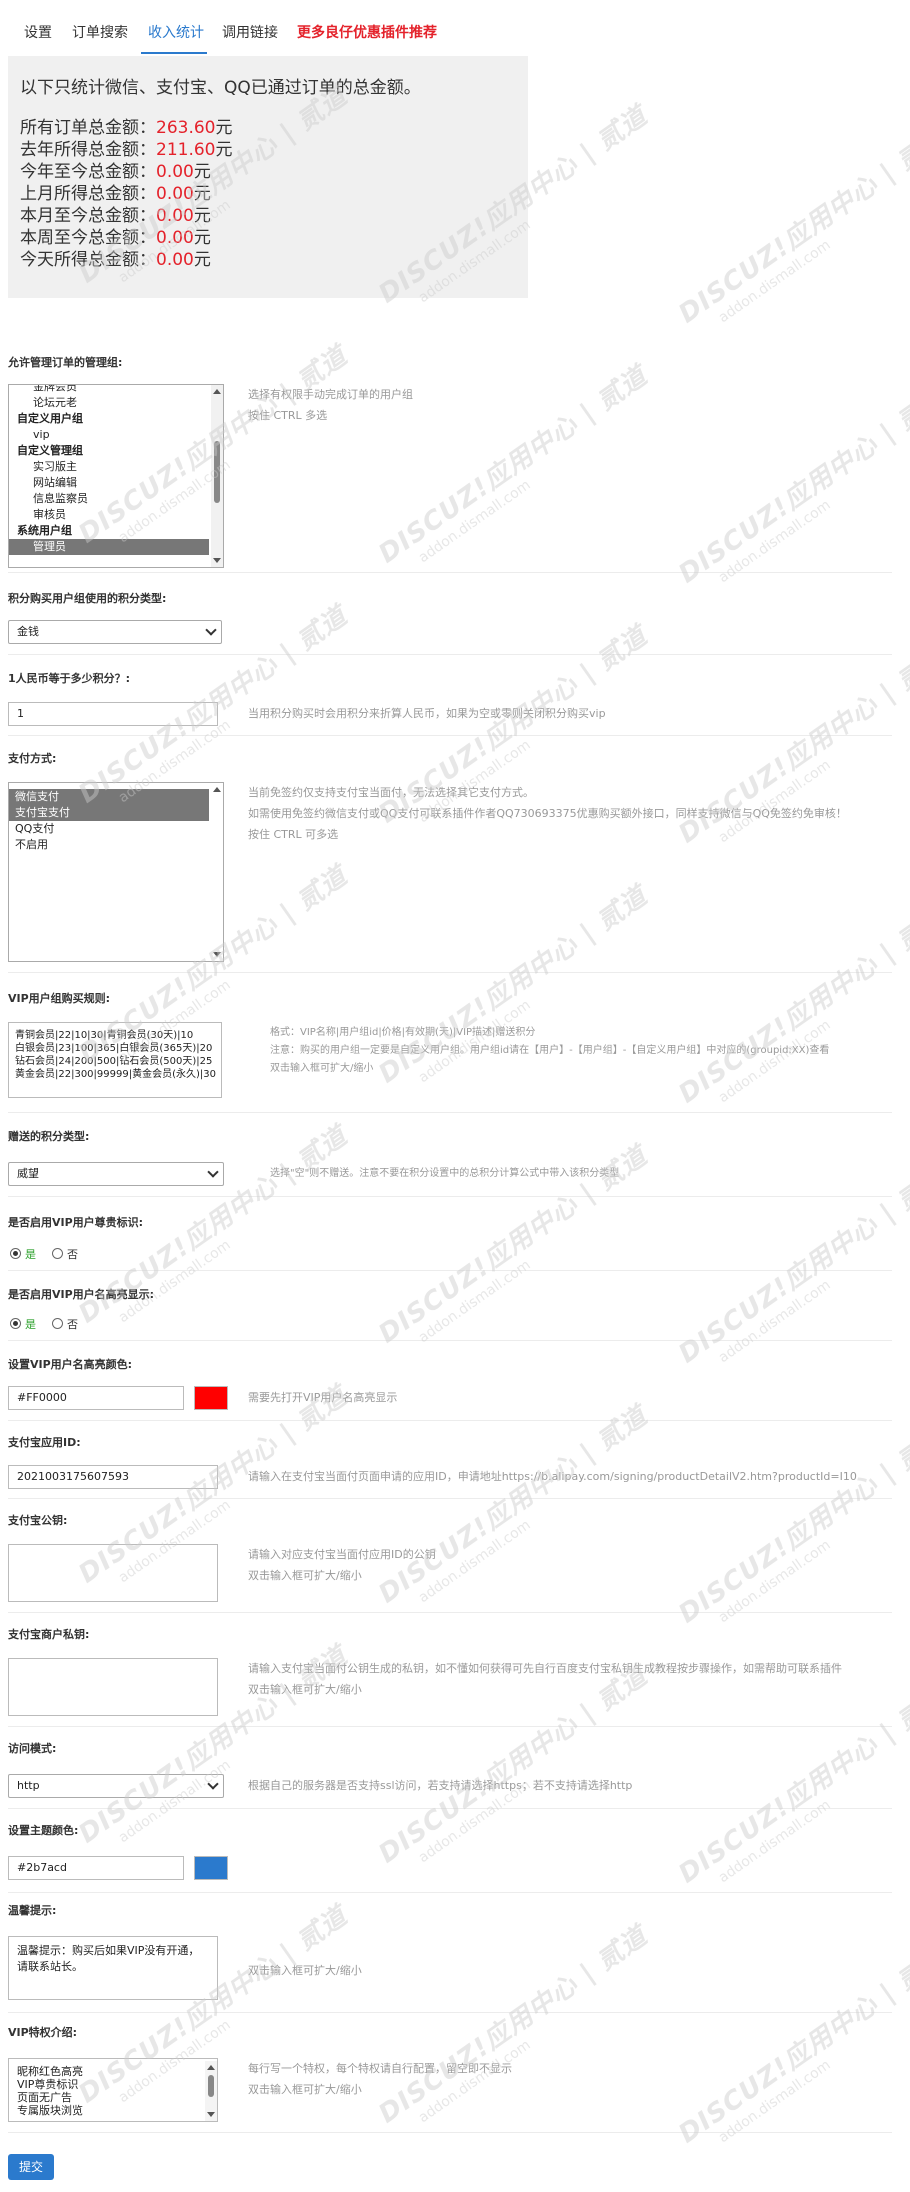  Describe the element at coordinates (43, 2032) in the screenshot. I see `vip-privileges-label: VIP特权介绍:` at that location.